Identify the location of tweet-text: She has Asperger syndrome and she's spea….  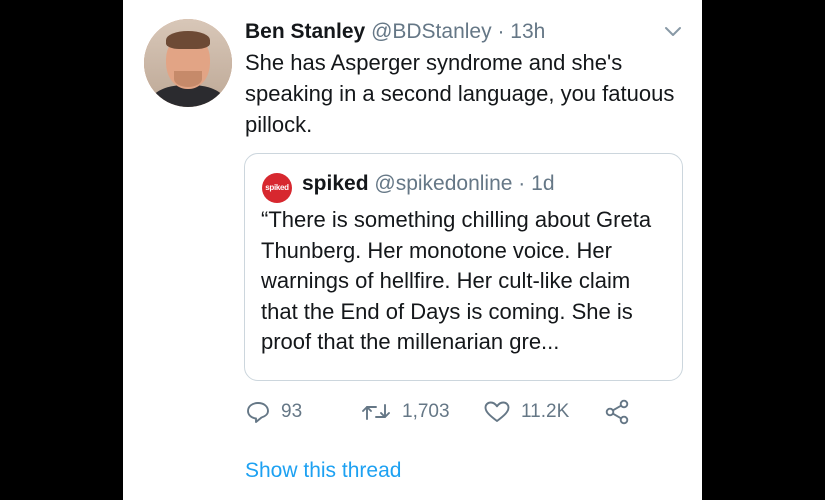
(460, 93).